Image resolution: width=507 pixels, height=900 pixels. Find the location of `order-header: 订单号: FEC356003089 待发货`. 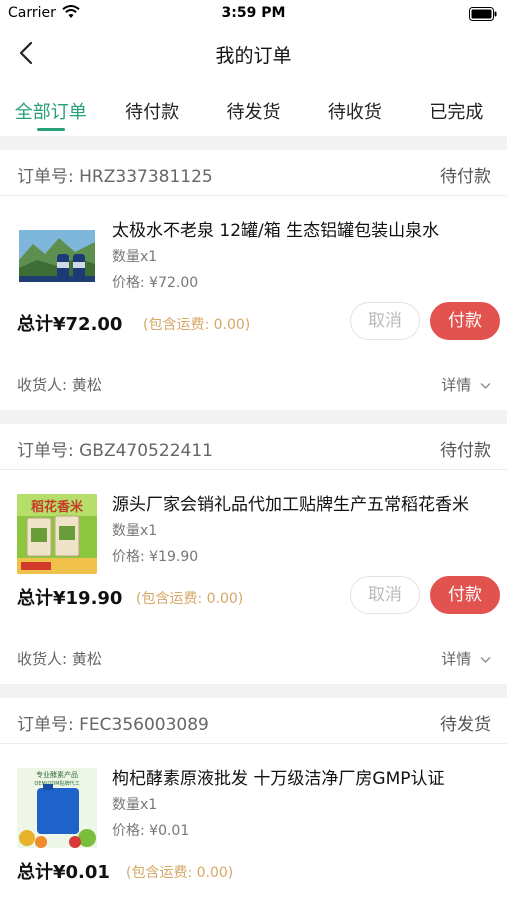

order-header: 订单号: FEC356003089 待发货 is located at coordinates (253, 721).